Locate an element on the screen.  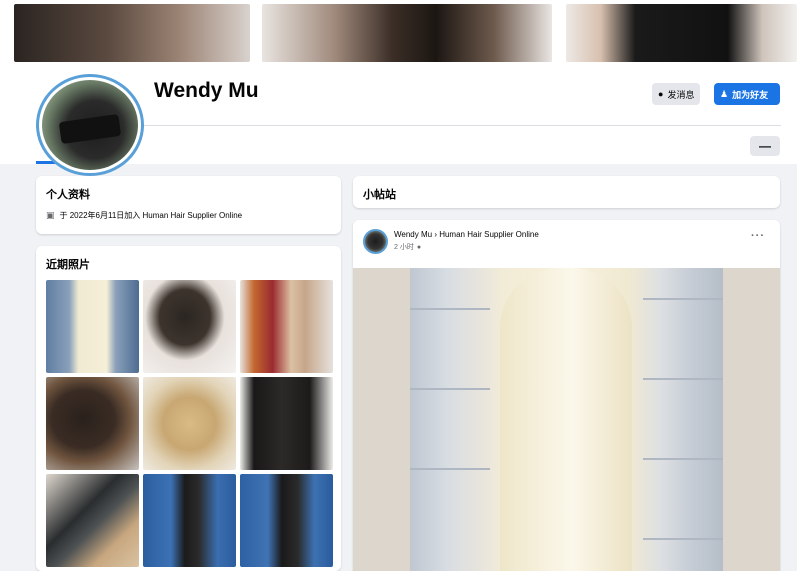
message-button: ● 发消息 is located at coordinates (676, 94).